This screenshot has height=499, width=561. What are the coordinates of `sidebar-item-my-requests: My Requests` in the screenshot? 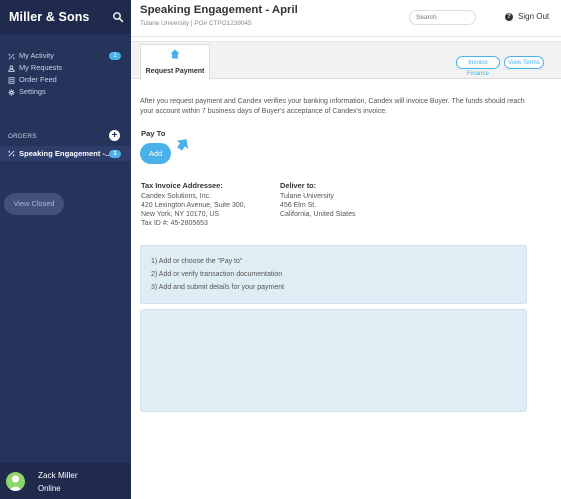 It's located at (65, 68).